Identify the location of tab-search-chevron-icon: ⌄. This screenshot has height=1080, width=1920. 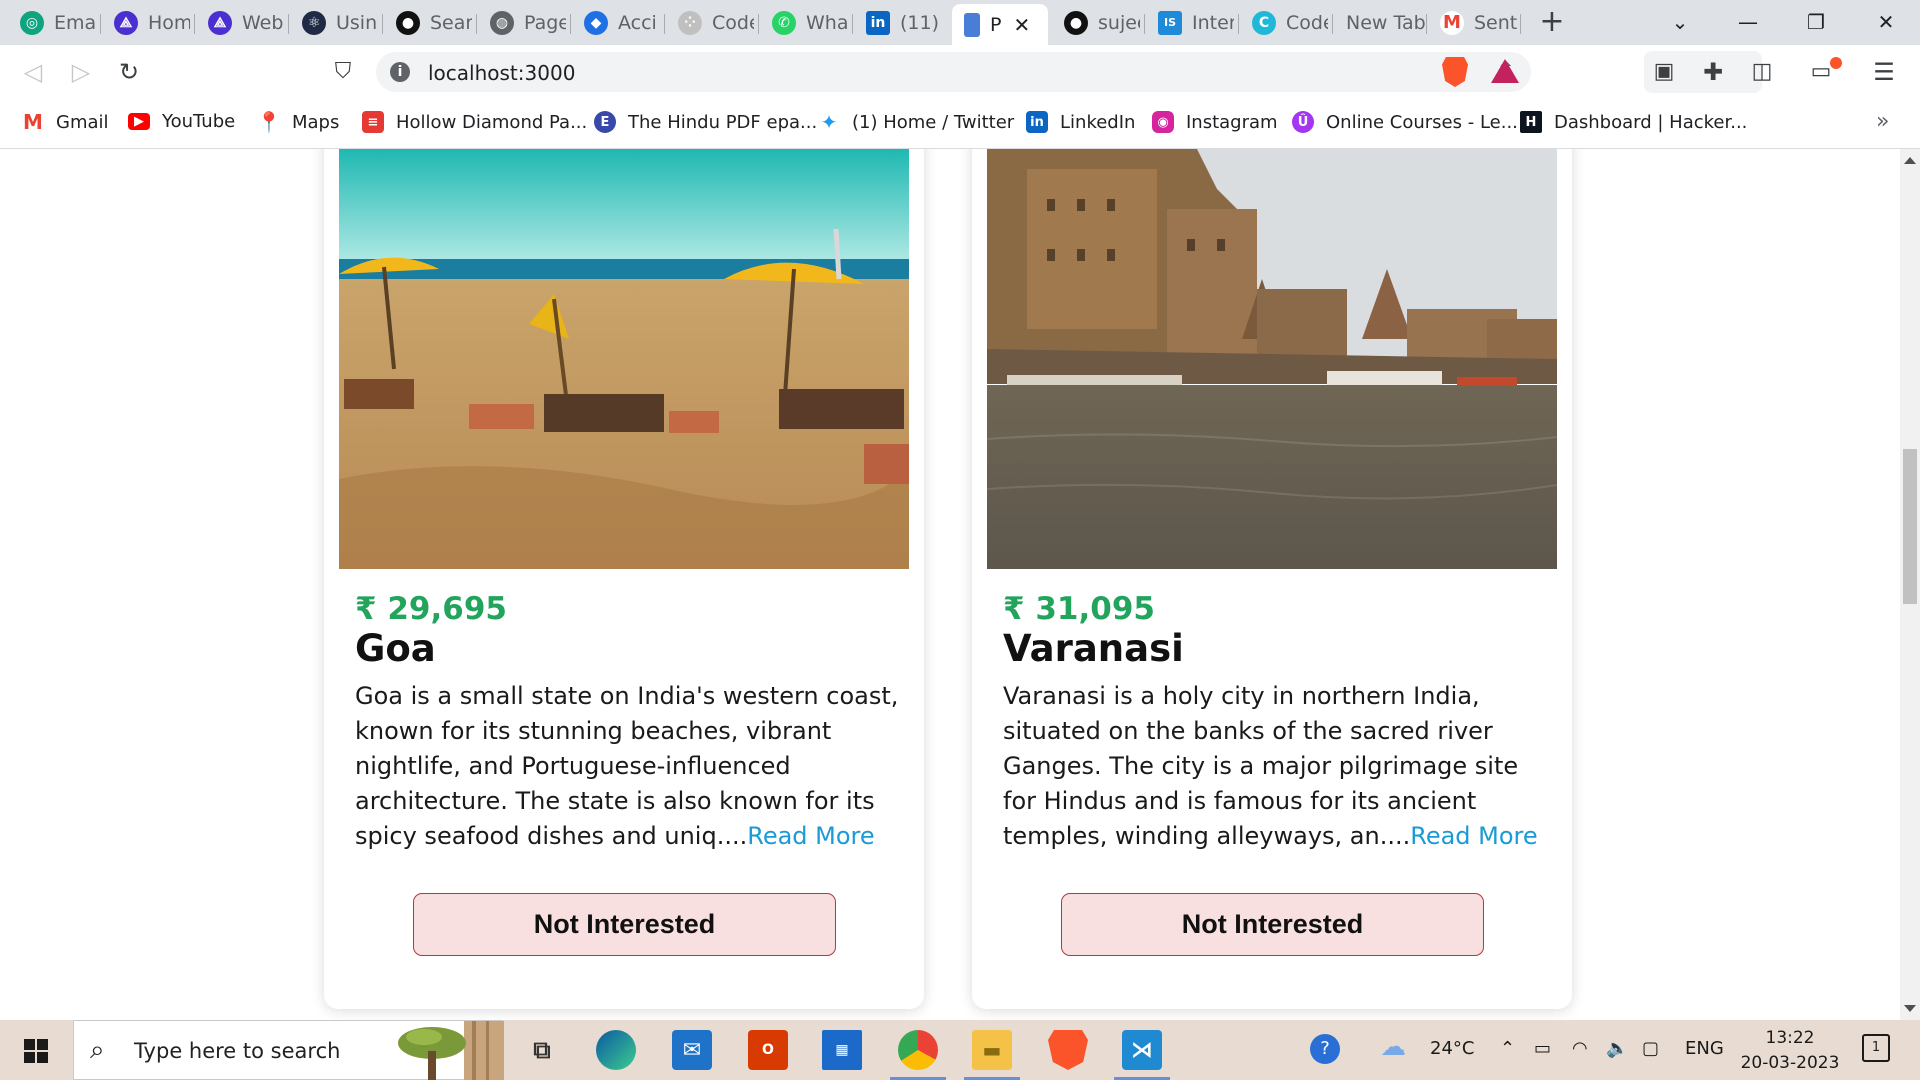
(1680, 22).